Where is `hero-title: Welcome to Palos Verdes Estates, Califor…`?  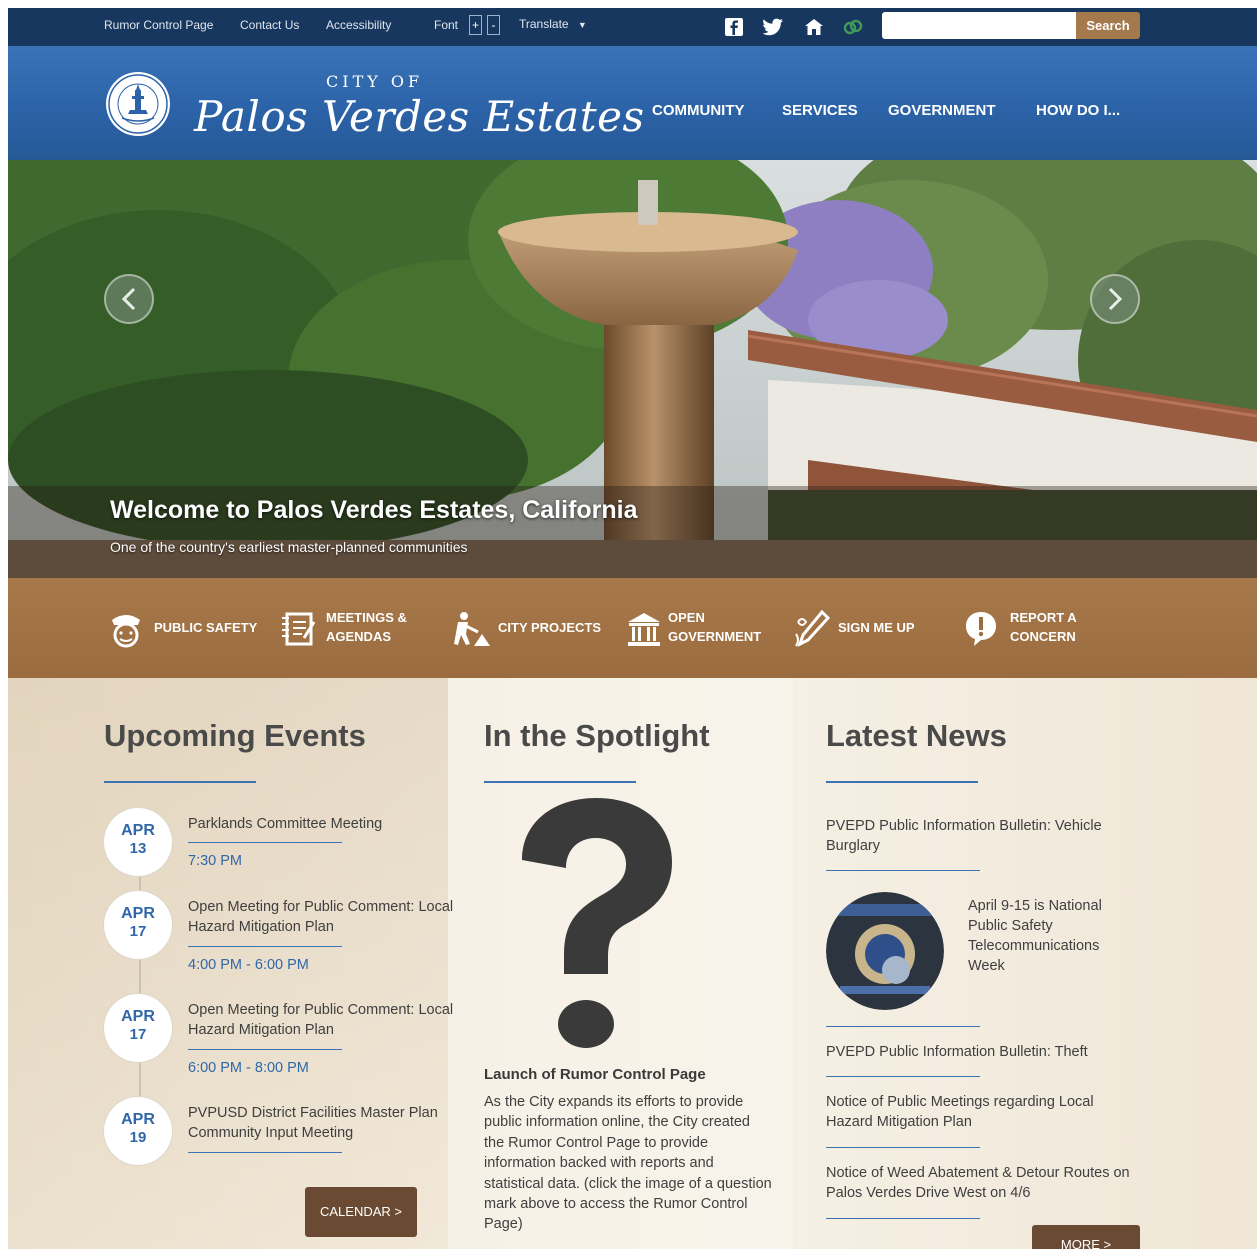 hero-title: Welcome to Palos Verdes Estates, Califor… is located at coordinates (374, 510).